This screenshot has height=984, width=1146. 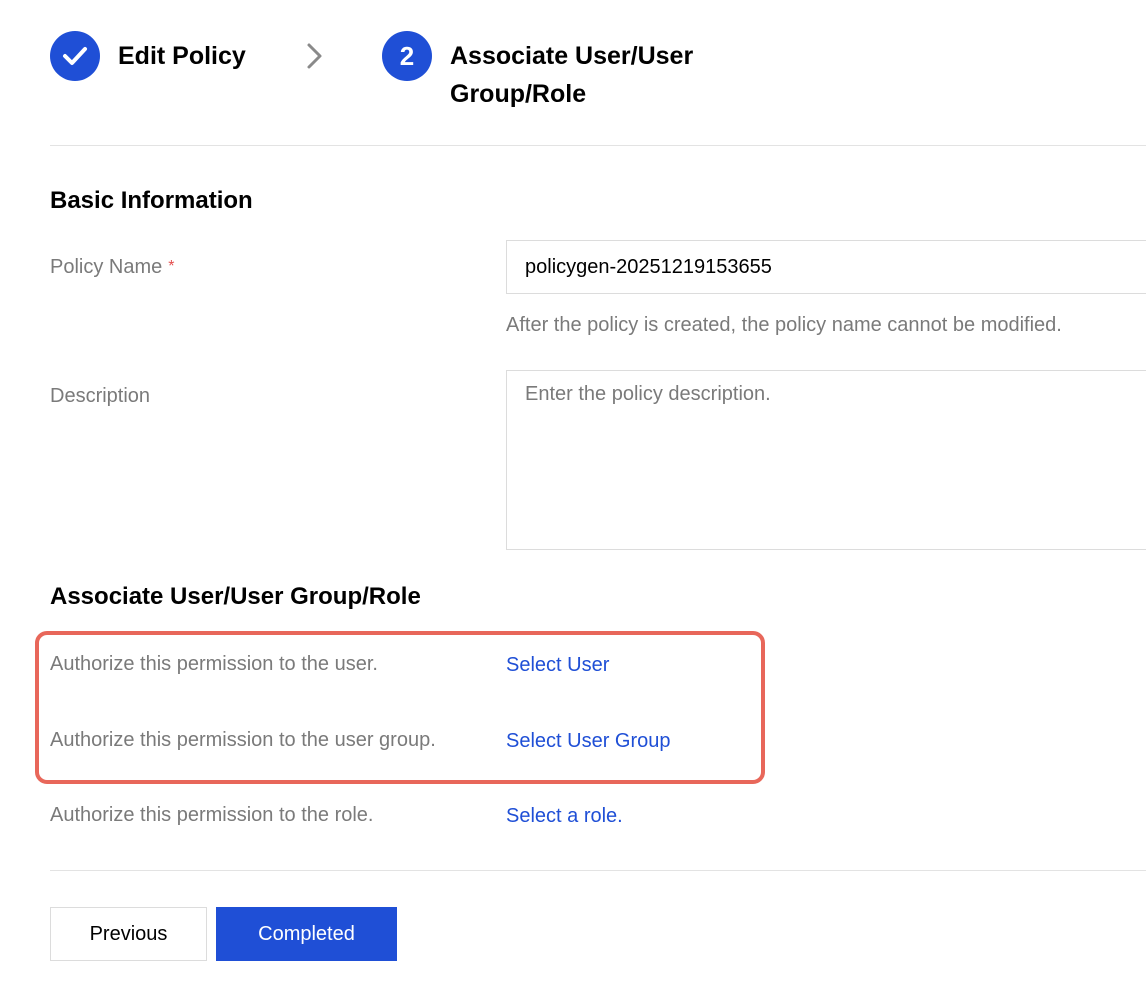 What do you see at coordinates (518, 94) in the screenshot?
I see `step-2-label-line2: Group/Role` at bounding box center [518, 94].